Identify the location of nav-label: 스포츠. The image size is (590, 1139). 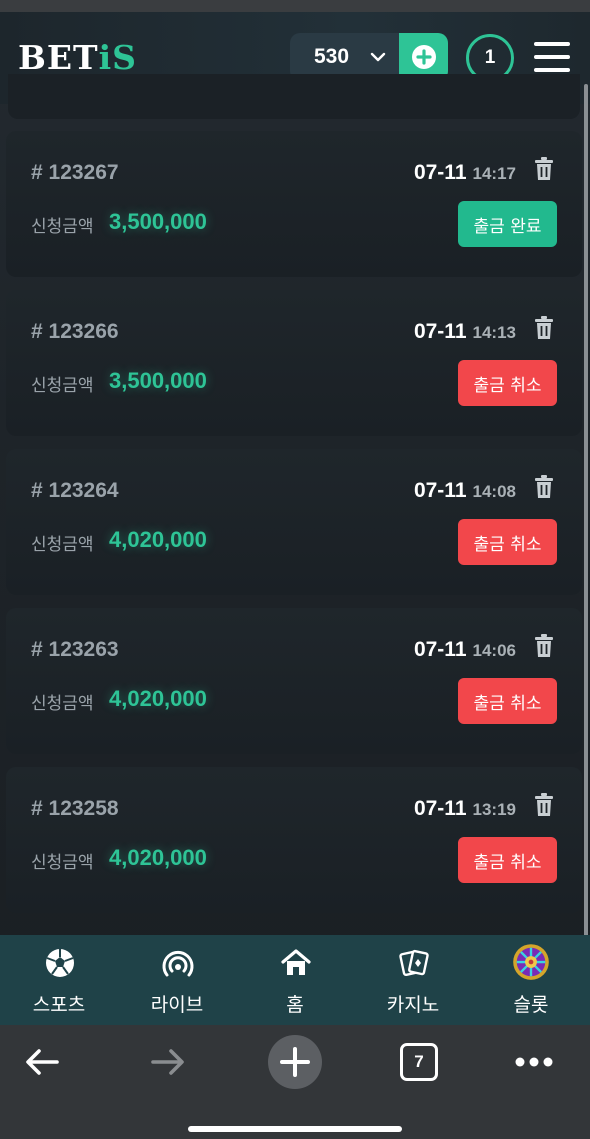
(59, 1005).